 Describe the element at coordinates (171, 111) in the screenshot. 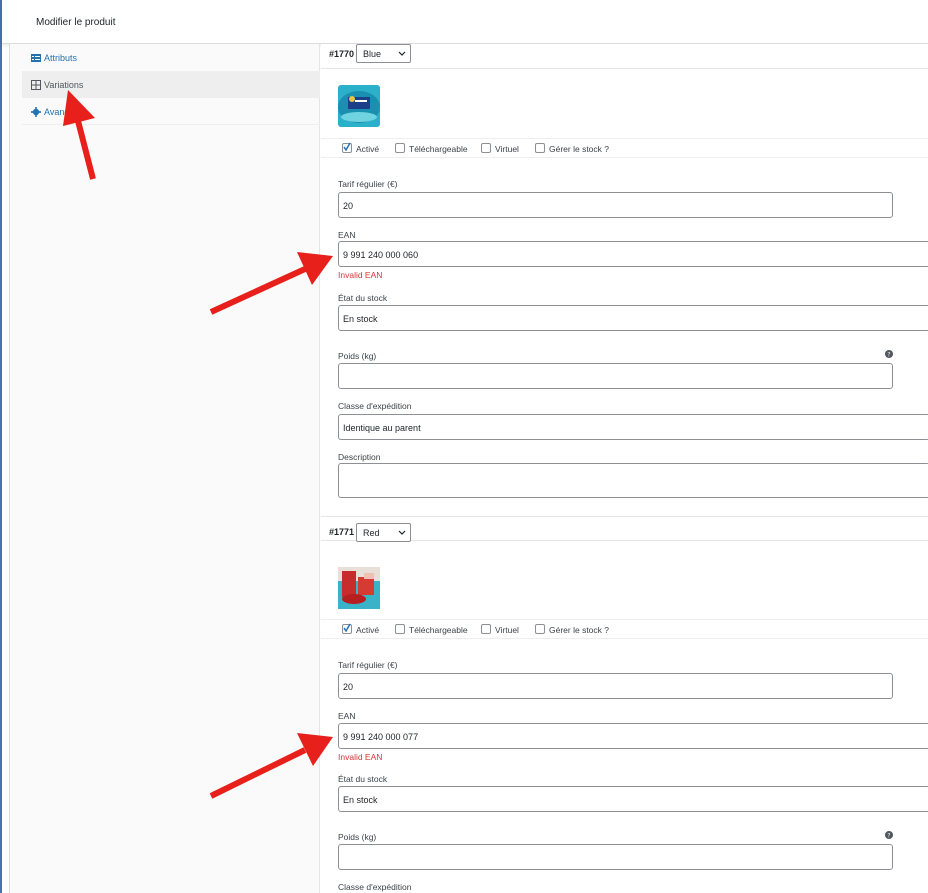

I see `tab-advanced: Avancé` at that location.